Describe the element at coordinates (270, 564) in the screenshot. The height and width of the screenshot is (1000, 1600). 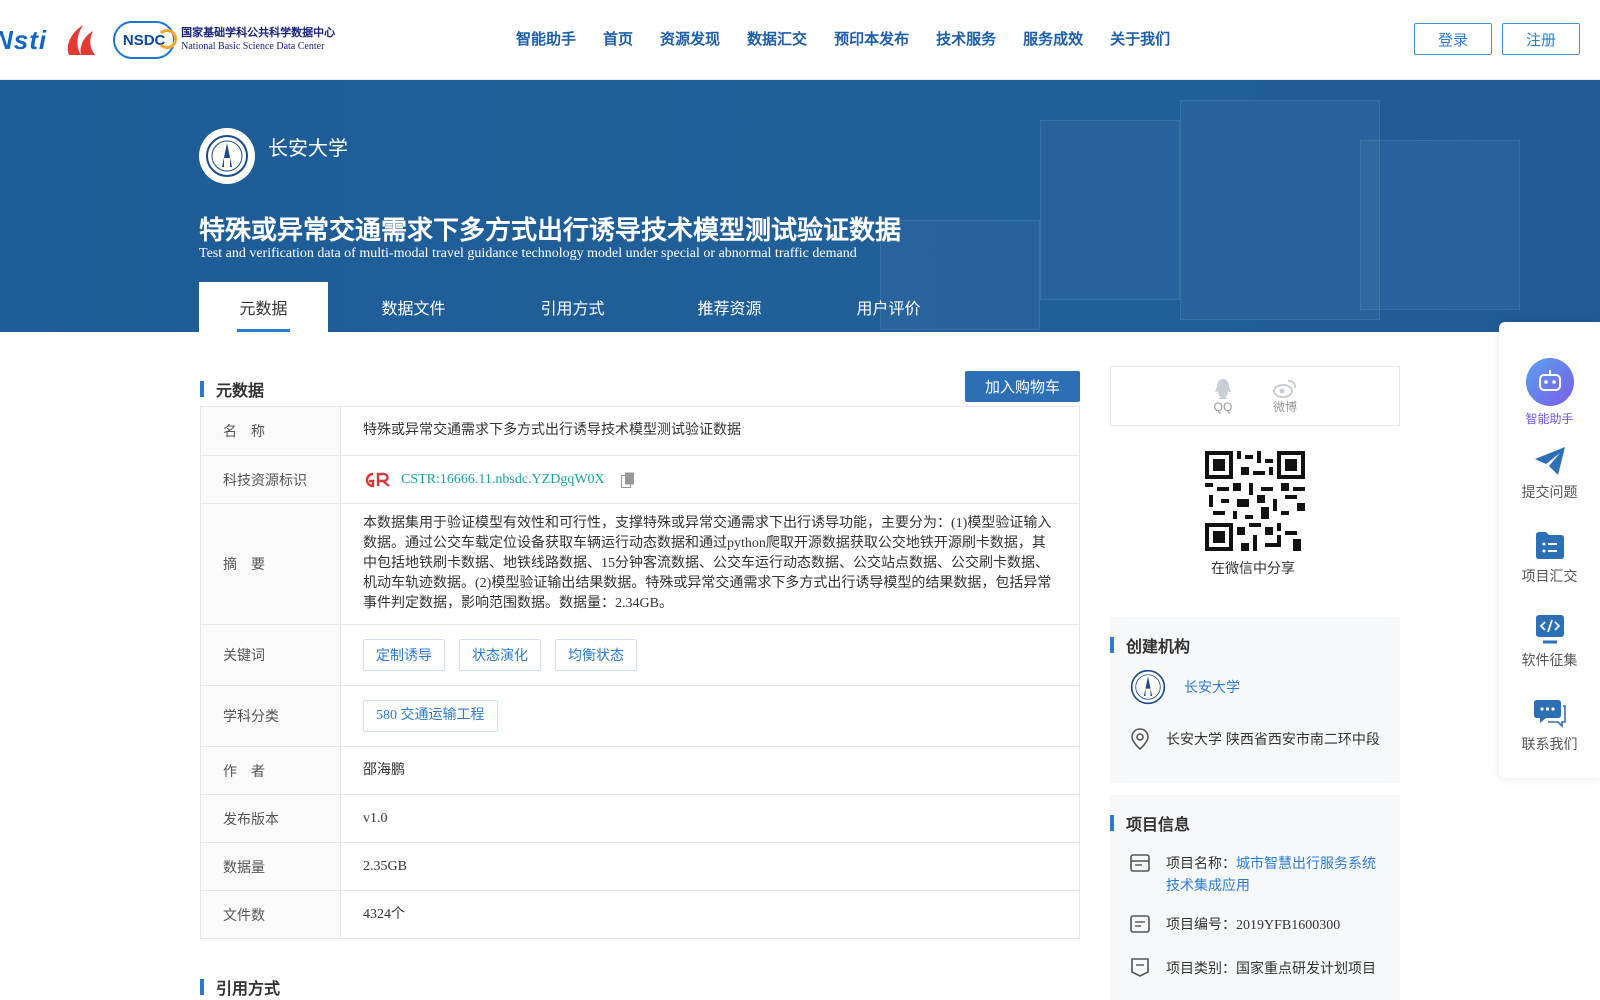
I see `row-label: 摘 要` at that location.